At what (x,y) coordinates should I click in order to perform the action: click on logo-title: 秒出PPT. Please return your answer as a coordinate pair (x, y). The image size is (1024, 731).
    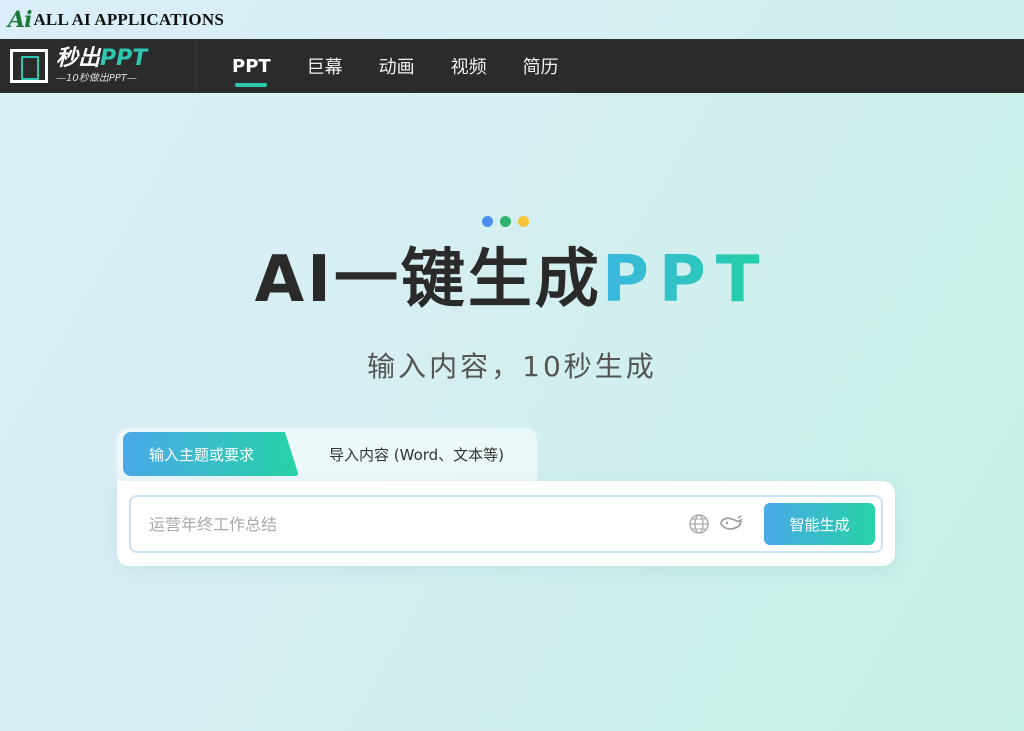
    Looking at the image, I should click on (101, 59).